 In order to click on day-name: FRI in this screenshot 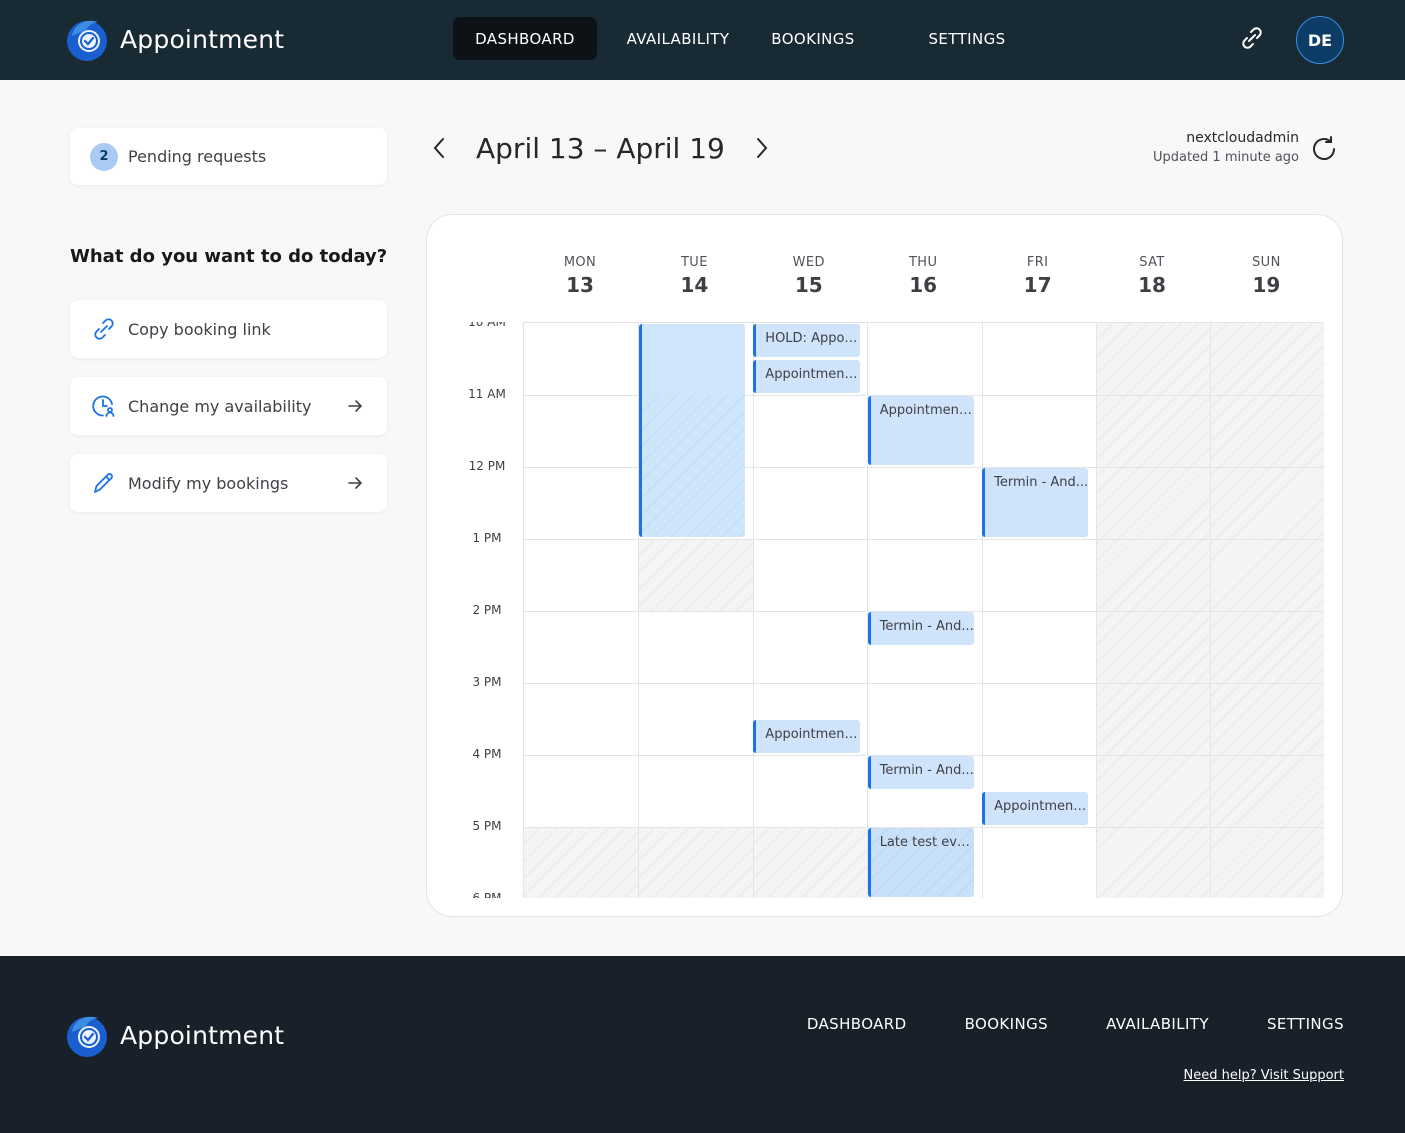, I will do `click(1037, 262)`.